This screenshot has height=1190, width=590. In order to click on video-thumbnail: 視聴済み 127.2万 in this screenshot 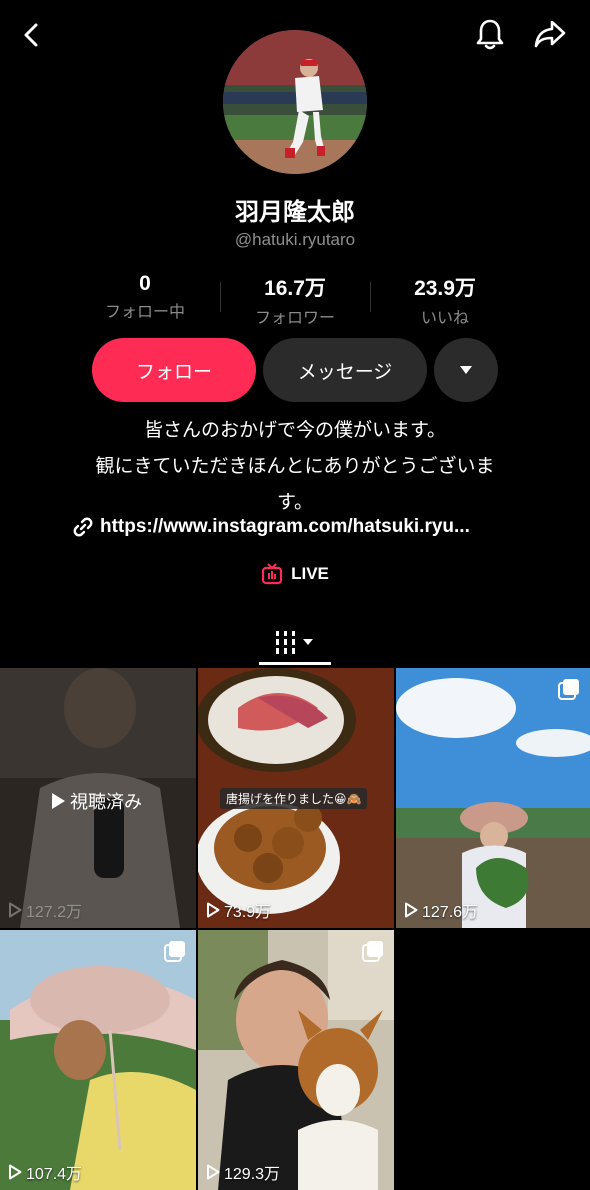, I will do `click(98, 798)`.